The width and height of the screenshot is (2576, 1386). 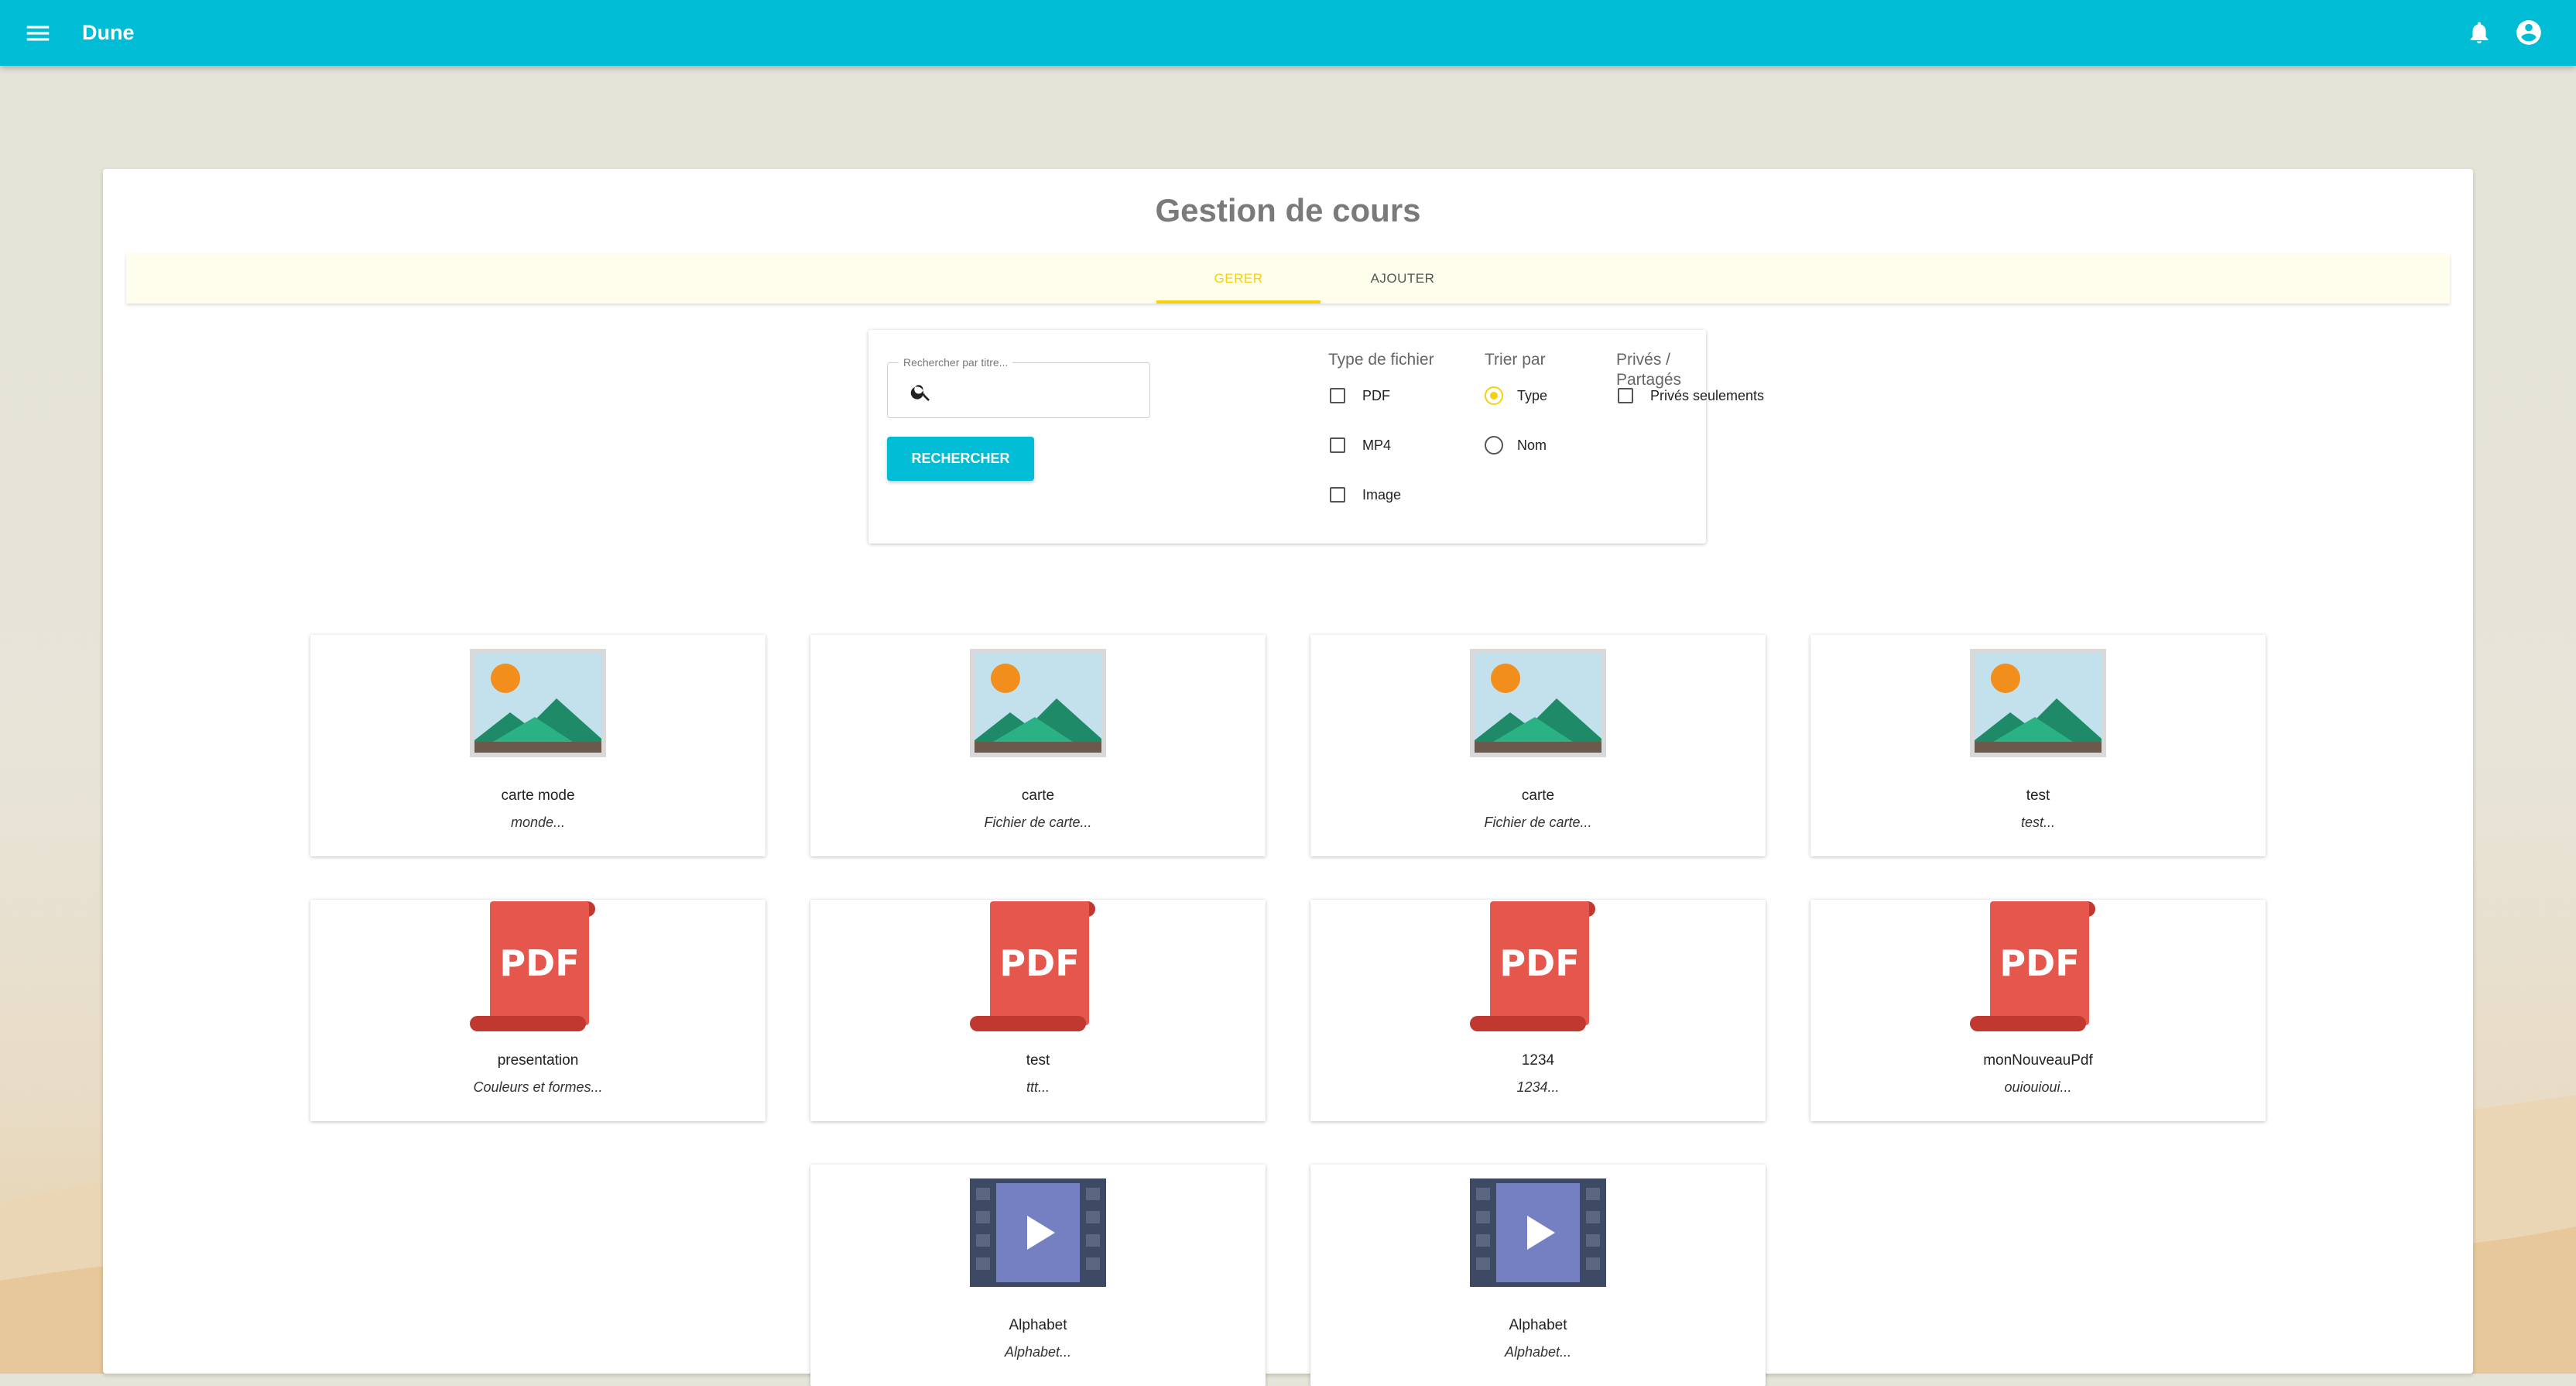 I want to click on private-only-label: Privés seulements, so click(x=1707, y=395).